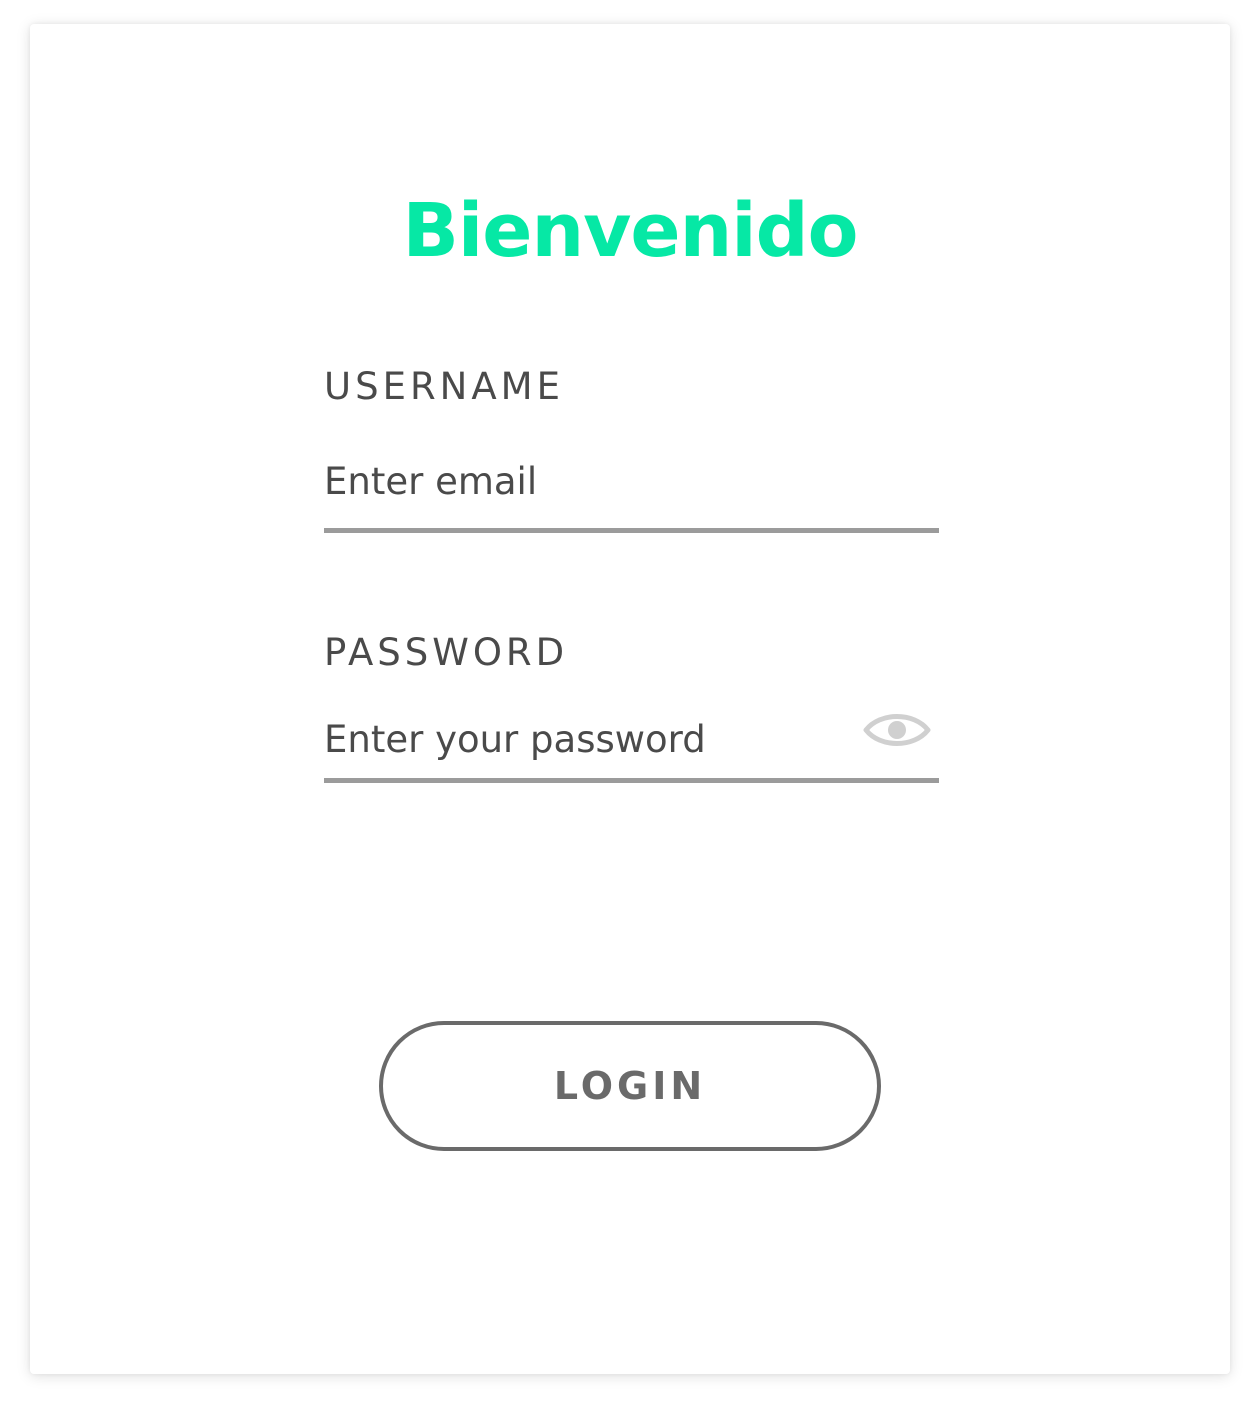  What do you see at coordinates (631, 453) in the screenshot?
I see `username-field: USERNAME` at bounding box center [631, 453].